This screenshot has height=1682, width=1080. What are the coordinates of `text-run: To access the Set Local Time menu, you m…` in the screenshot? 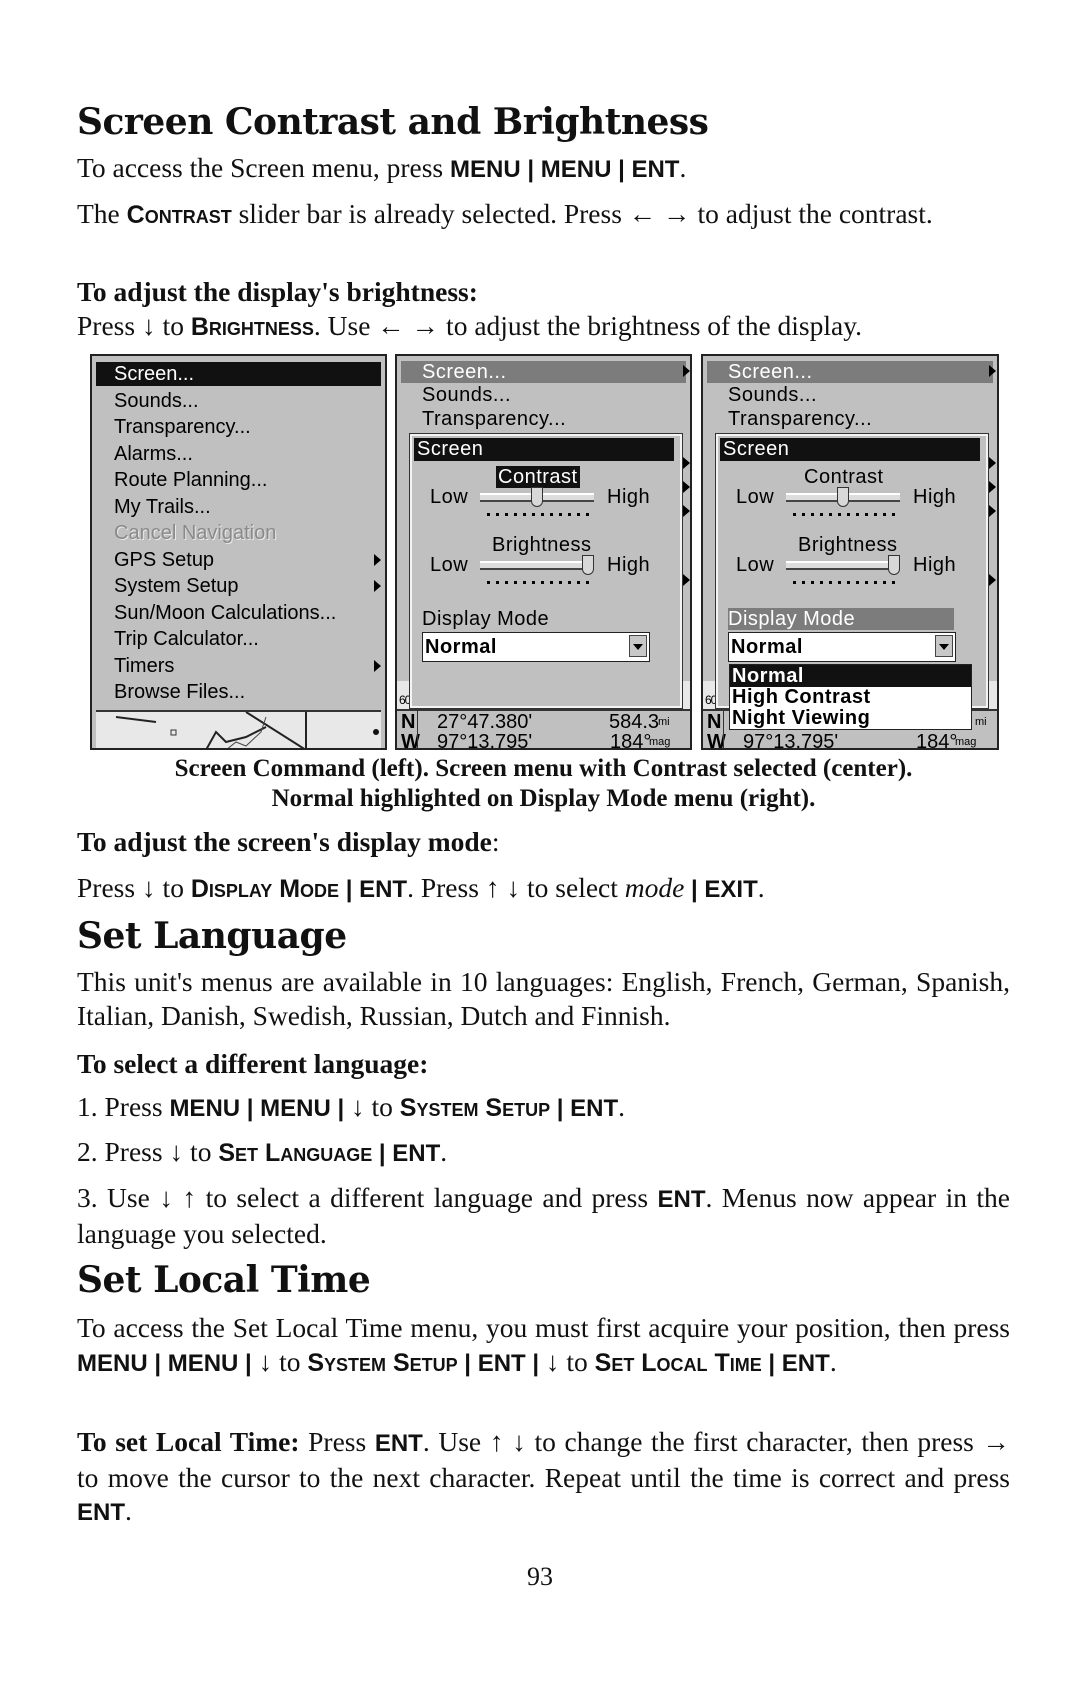 It's located at (543, 1327).